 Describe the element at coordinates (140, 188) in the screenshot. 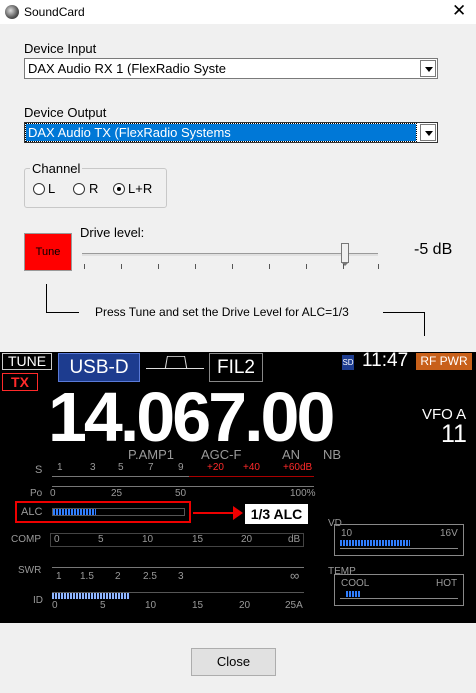

I see `radio-channel-lr-label: L+R` at that location.